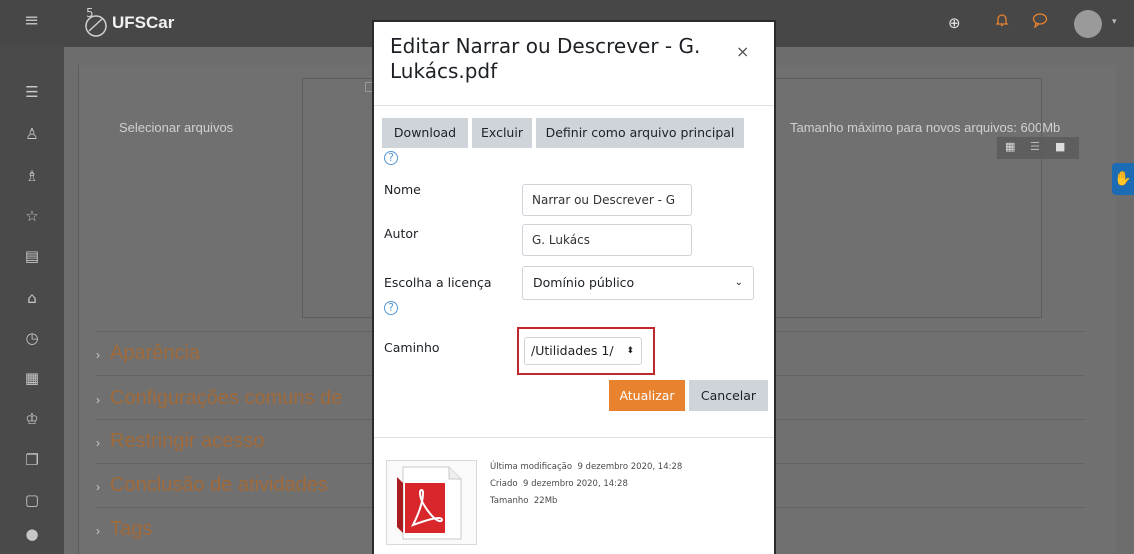 Image resolution: width=1134 pixels, height=554 pixels. I want to click on license-select: Domínio público ⌄, so click(638, 283).